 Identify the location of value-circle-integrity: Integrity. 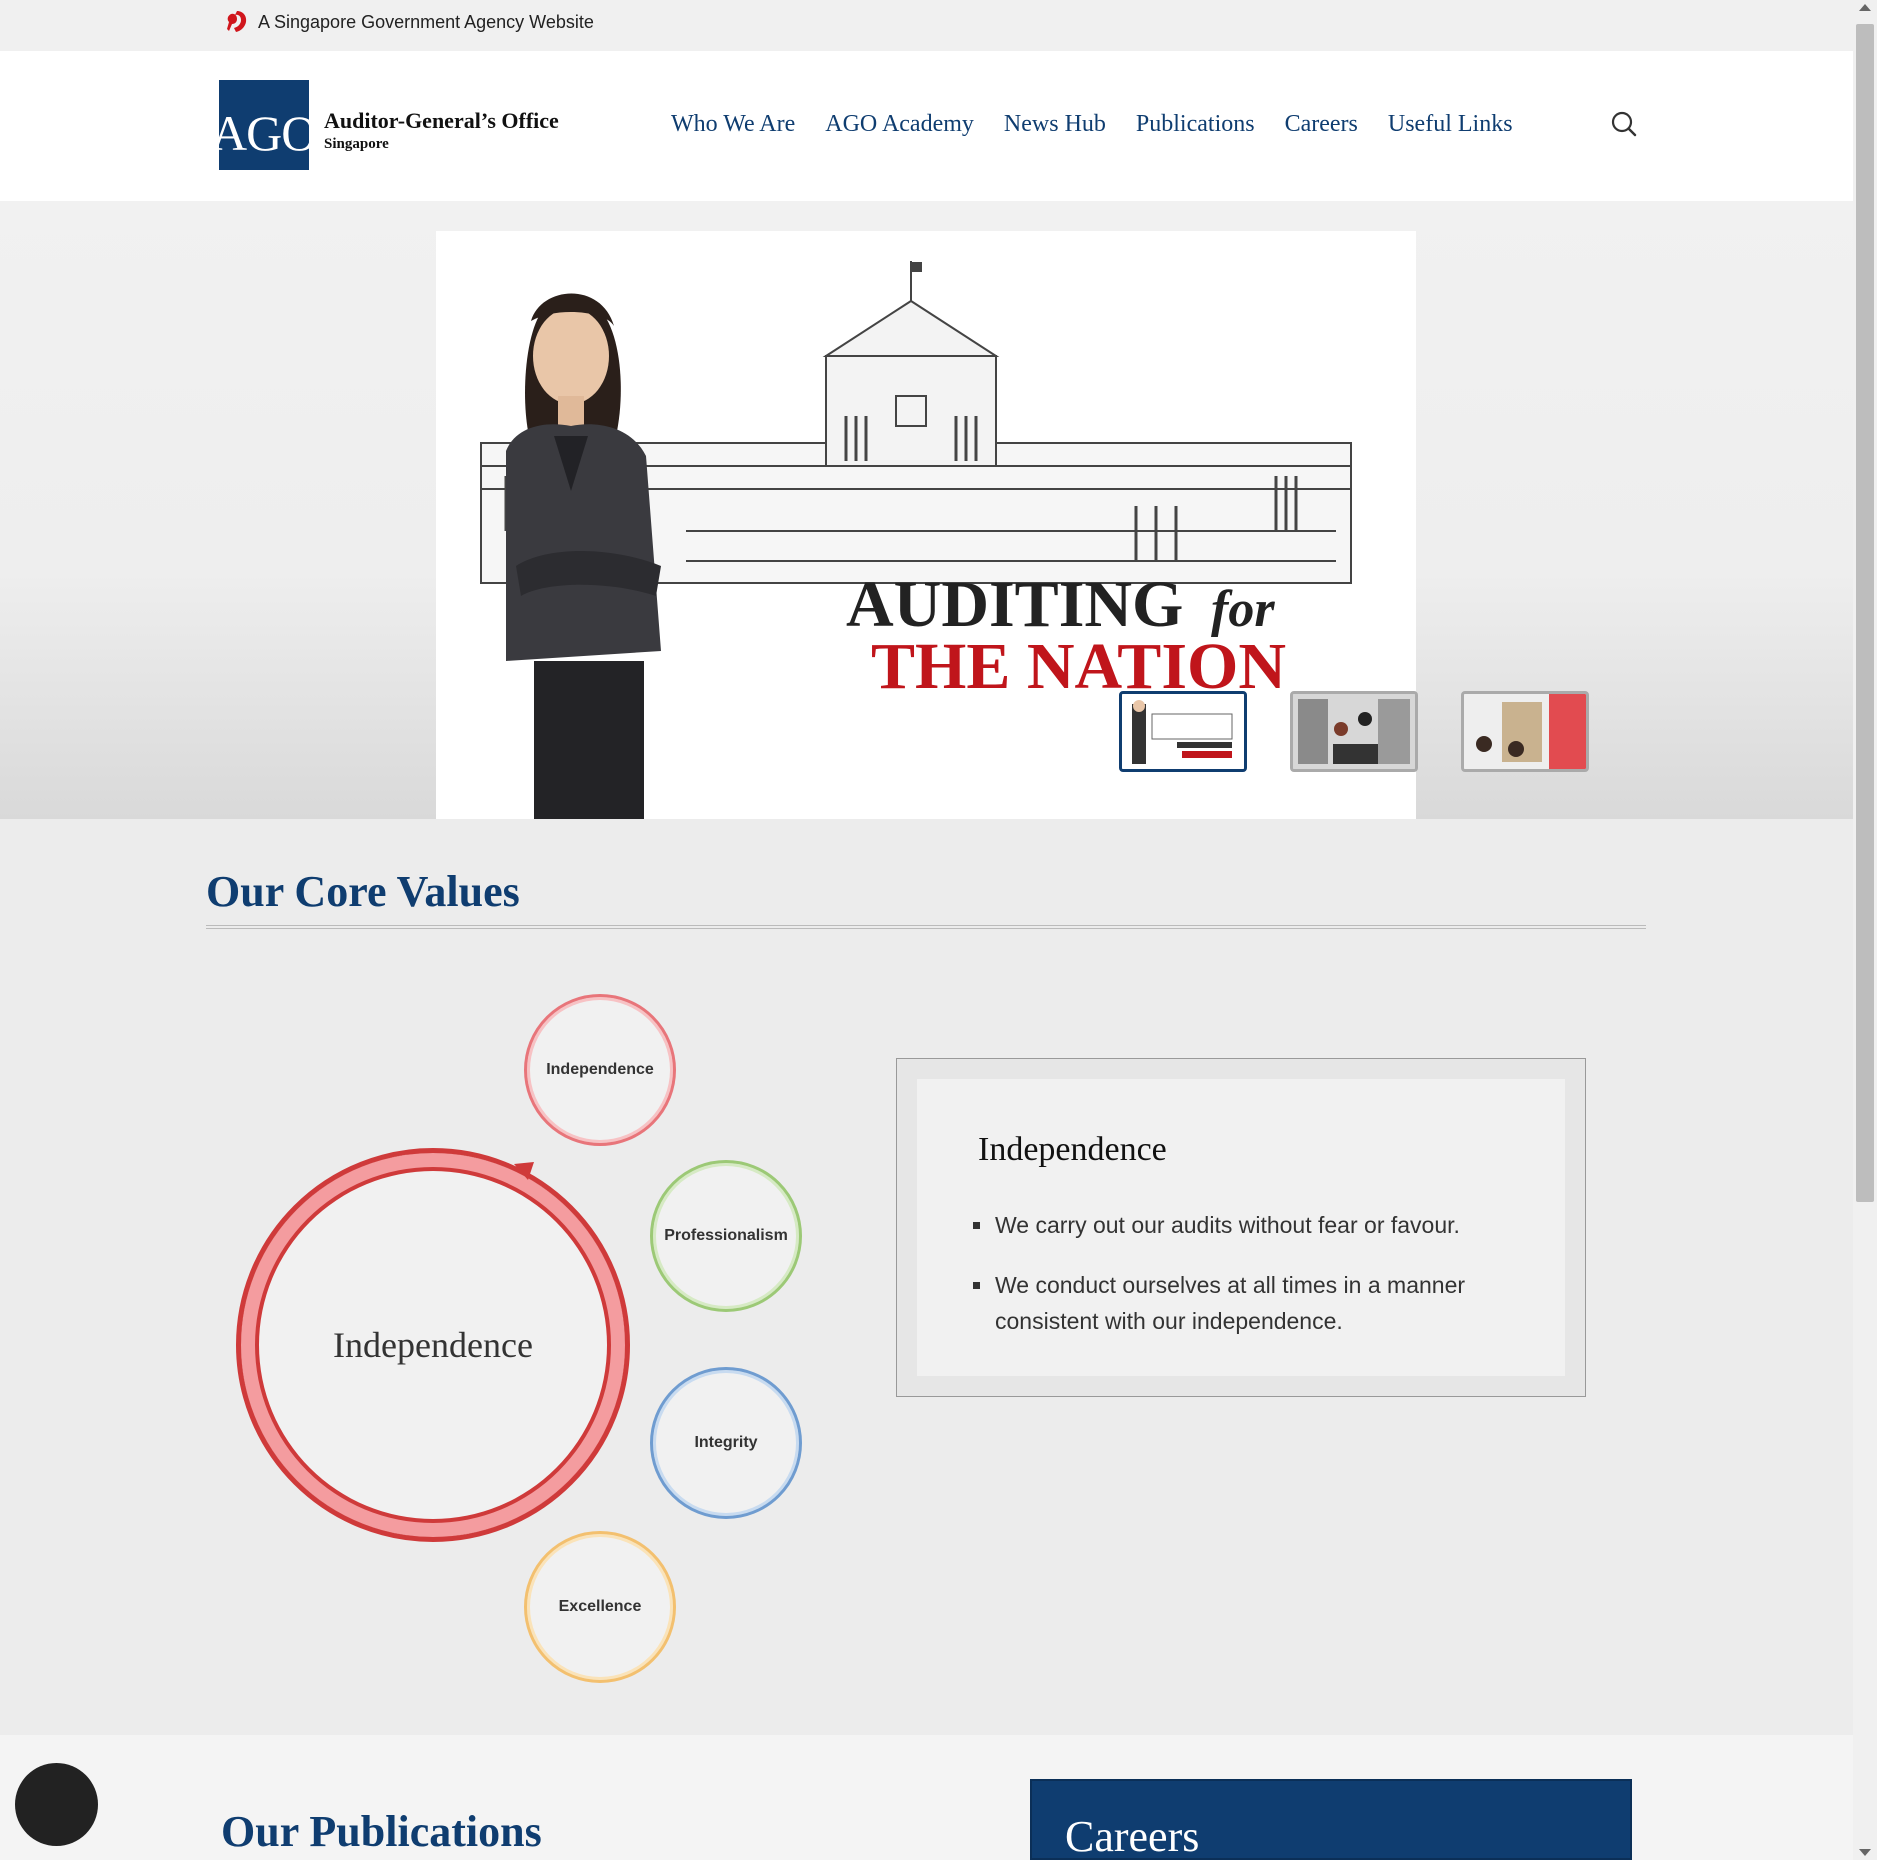
(726, 1443).